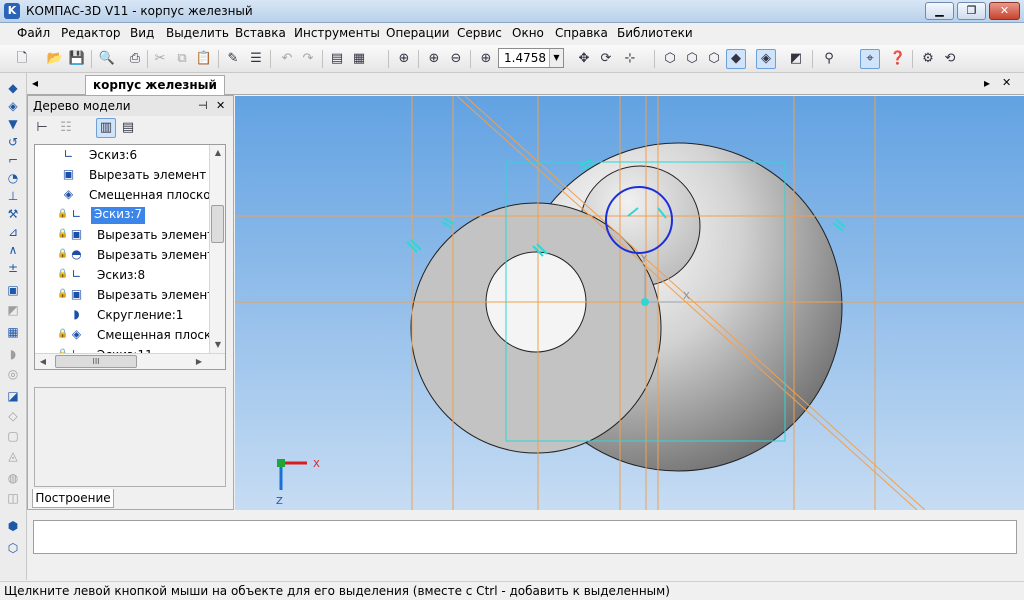 This screenshot has height=600, width=1024. I want to click on zoom-icon: ⊕, so click(486, 59).